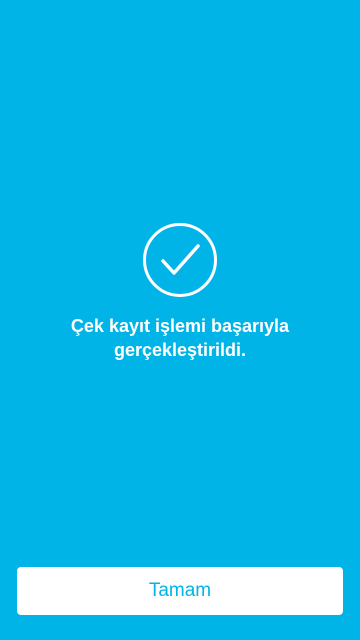  What do you see at coordinates (180, 260) in the screenshot?
I see `check-circle-icon` at bounding box center [180, 260].